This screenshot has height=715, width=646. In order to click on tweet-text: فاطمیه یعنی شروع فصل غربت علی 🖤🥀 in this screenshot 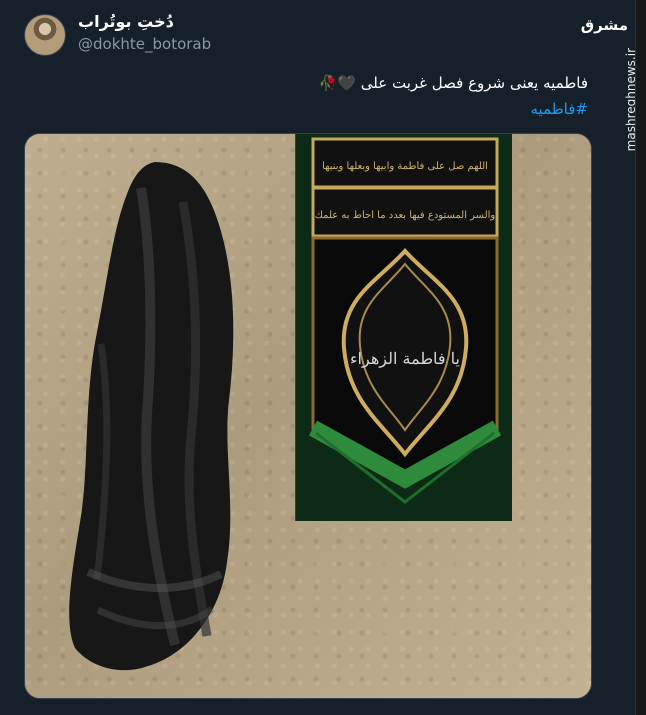, I will do `click(453, 83)`.